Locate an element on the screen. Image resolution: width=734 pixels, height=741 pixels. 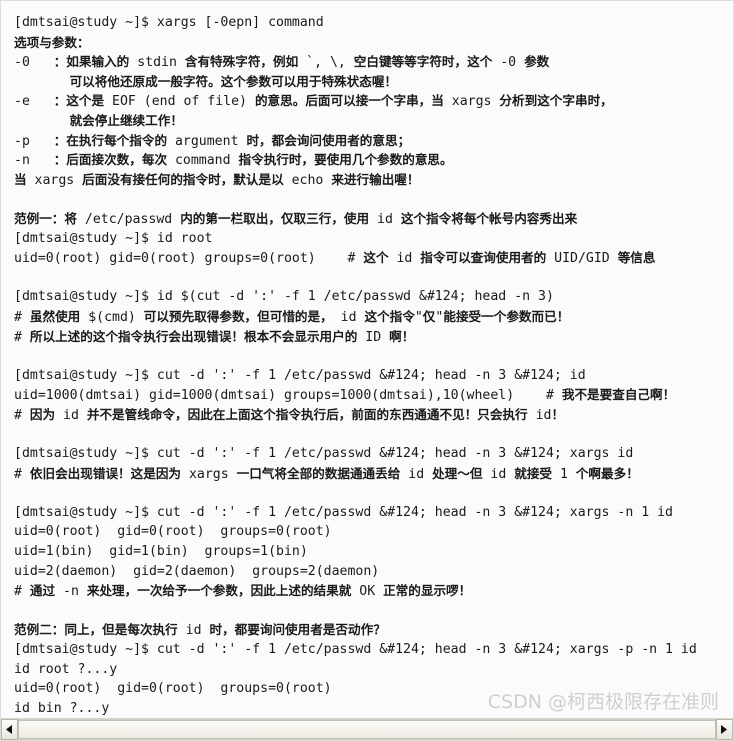
terminal-line: 当 xargs 后面没有接任何的指令时，默认是以 echo 来进行输出喔！ is located at coordinates (373, 180).